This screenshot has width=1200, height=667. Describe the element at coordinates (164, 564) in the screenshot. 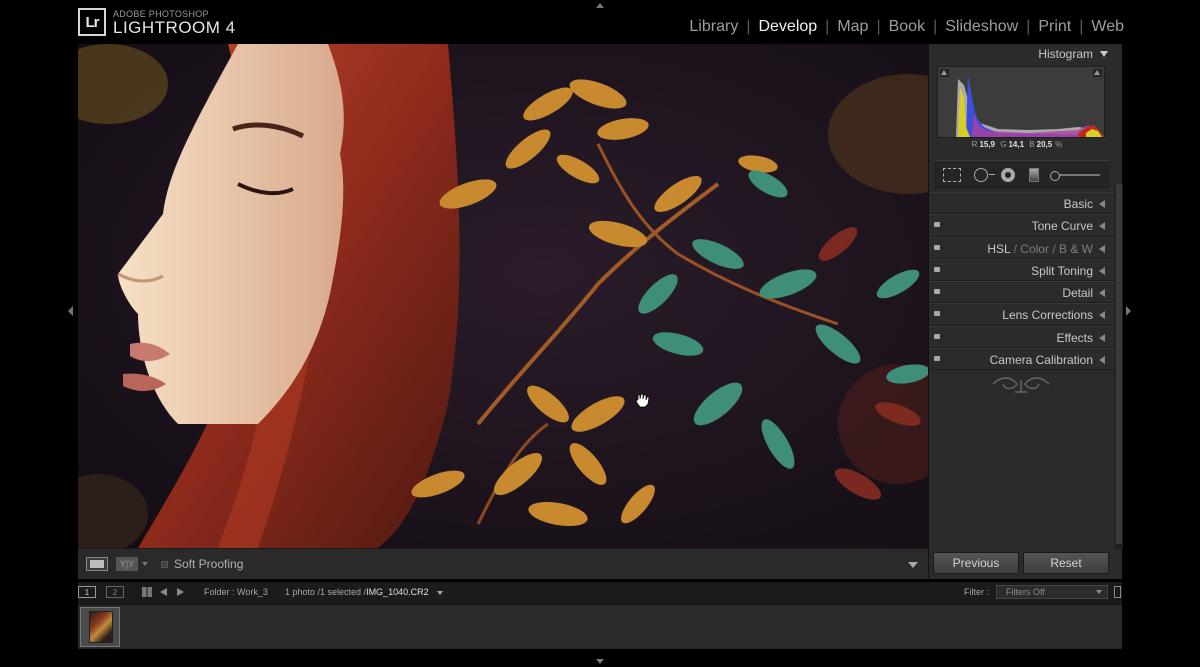

I see `soft-proofing-checkbox` at that location.